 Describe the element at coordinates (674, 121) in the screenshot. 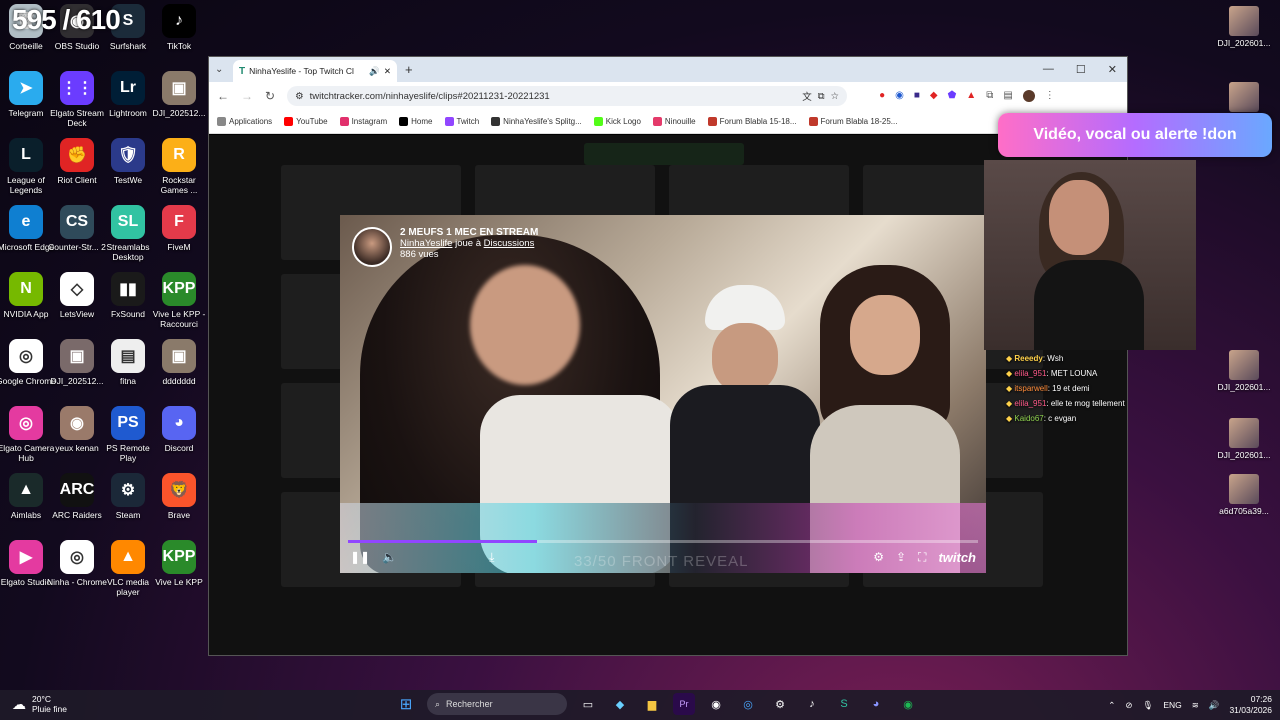

I see `bookmark-item: Ninouille` at that location.